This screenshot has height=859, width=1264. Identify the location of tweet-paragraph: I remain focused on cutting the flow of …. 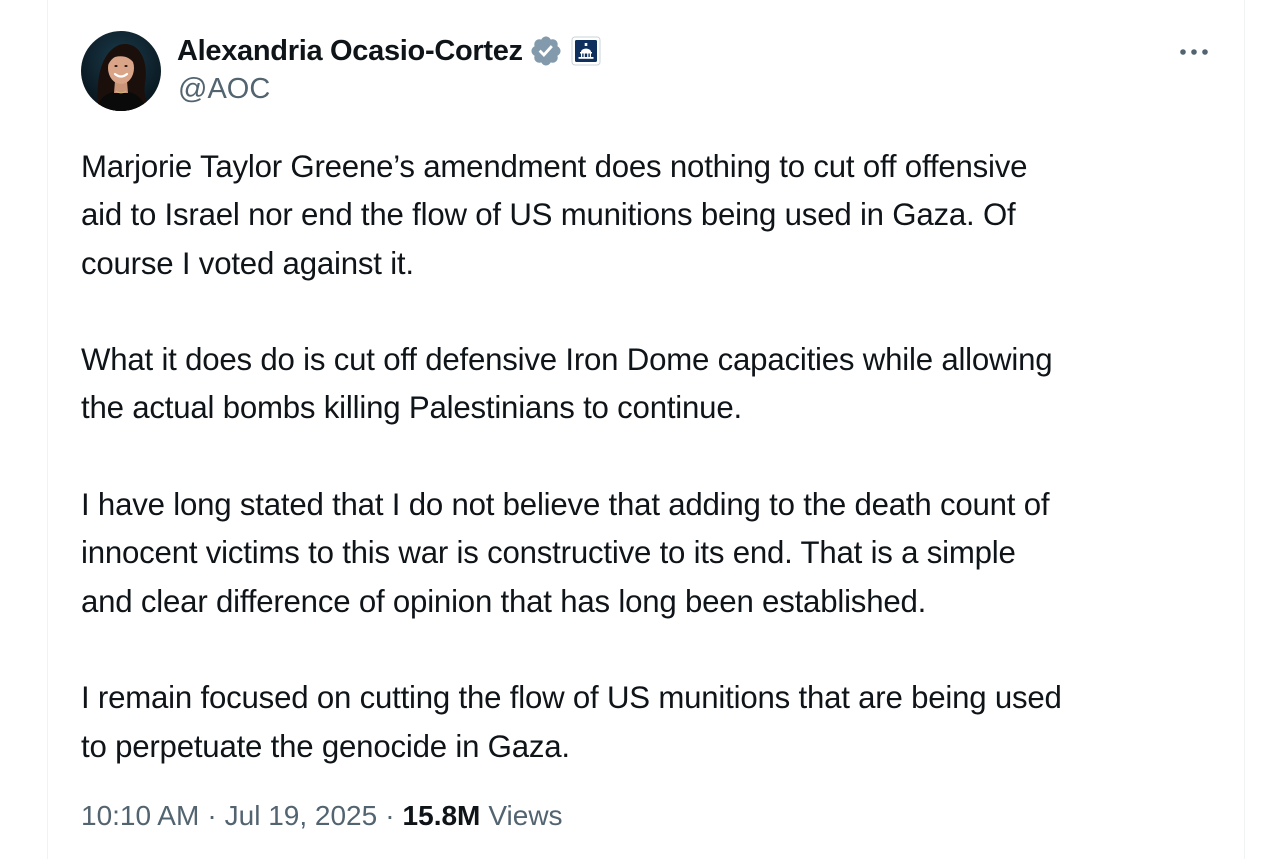
(571, 722).